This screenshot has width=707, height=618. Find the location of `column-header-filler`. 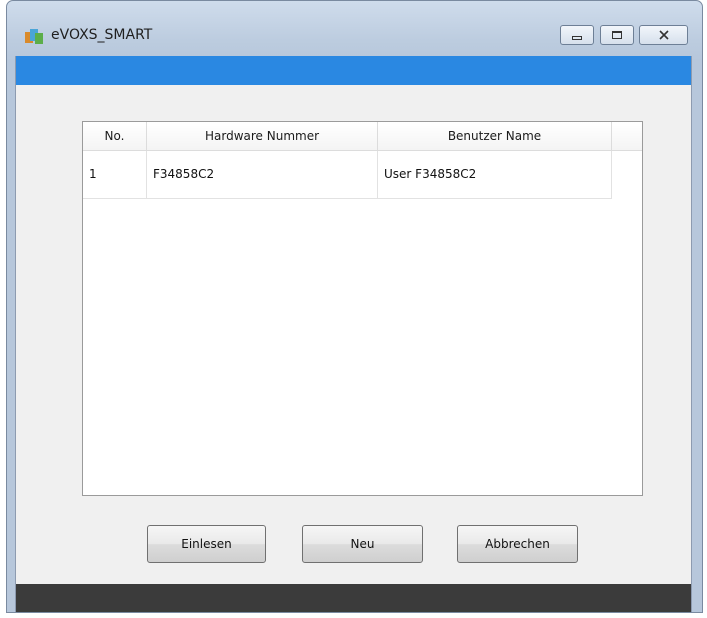

column-header-filler is located at coordinates (627, 136).